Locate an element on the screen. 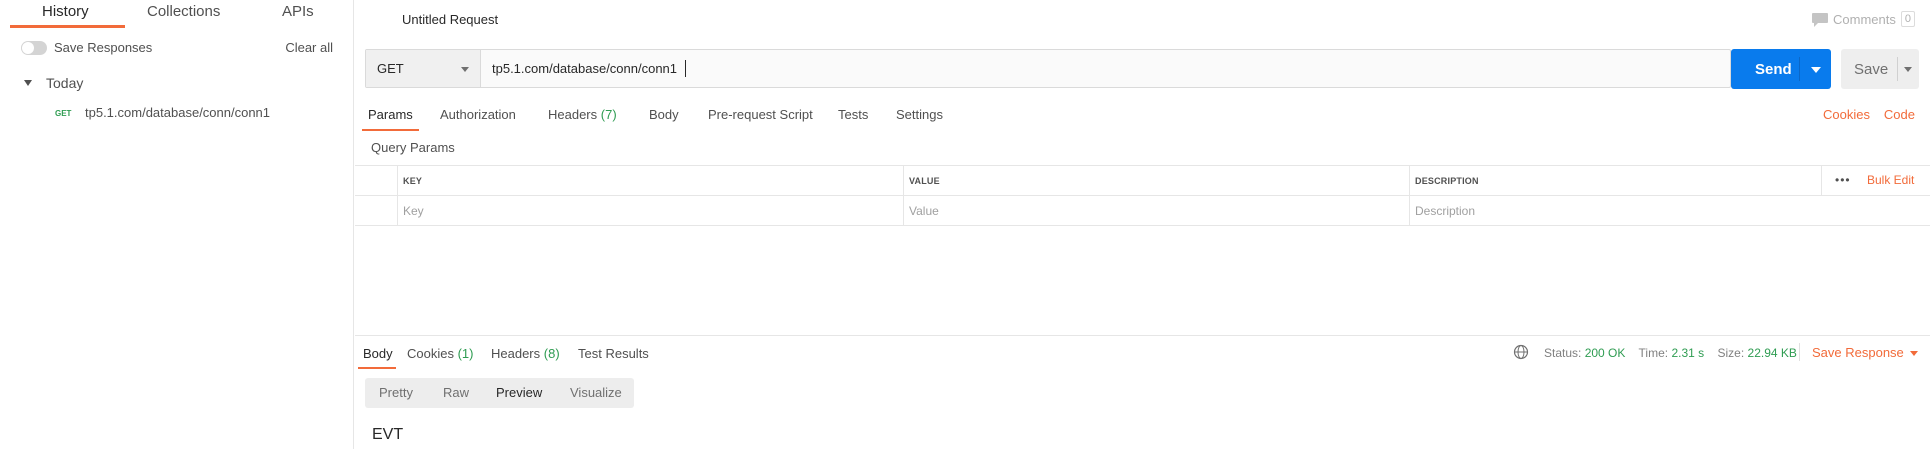  status-label: Status: is located at coordinates (1563, 353).